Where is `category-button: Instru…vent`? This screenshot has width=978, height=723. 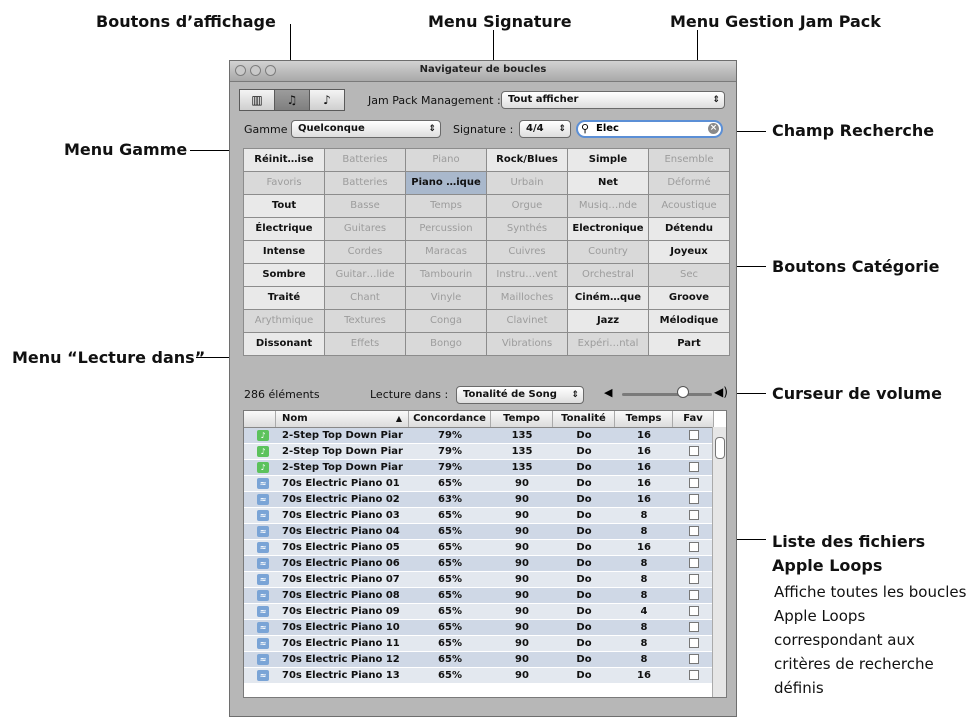
category-button: Instru…vent is located at coordinates (527, 275).